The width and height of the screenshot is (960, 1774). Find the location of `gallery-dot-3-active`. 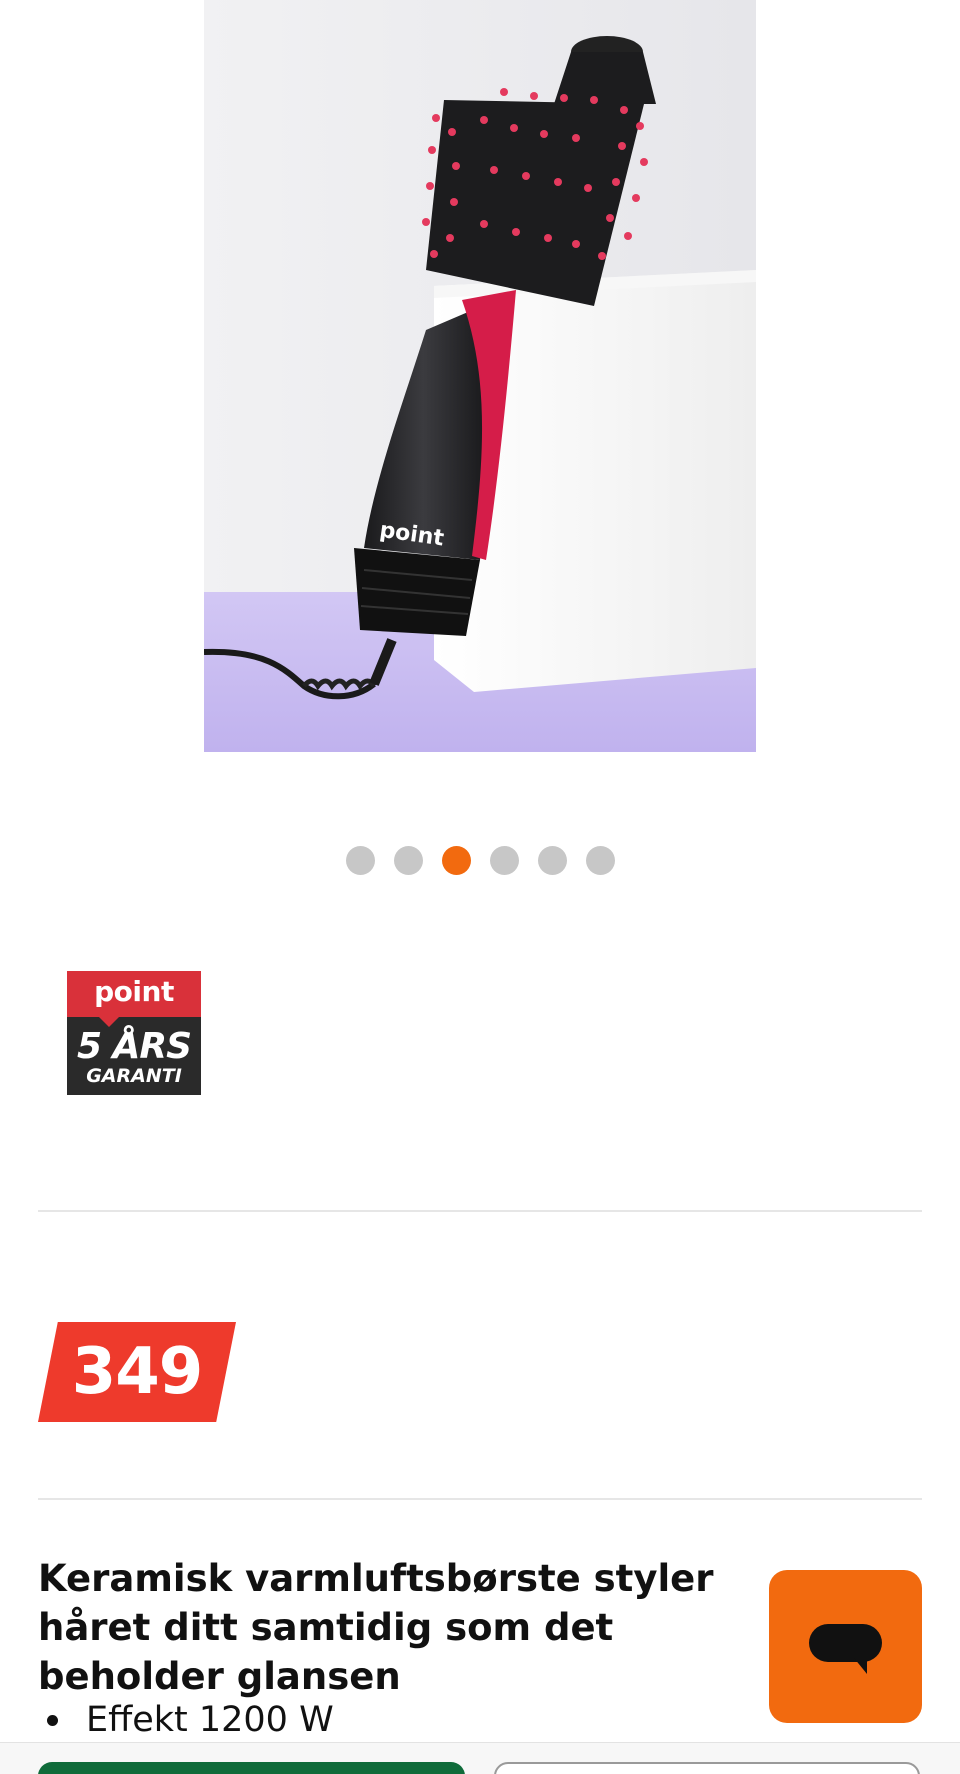

gallery-dot-3-active is located at coordinates (456, 860).